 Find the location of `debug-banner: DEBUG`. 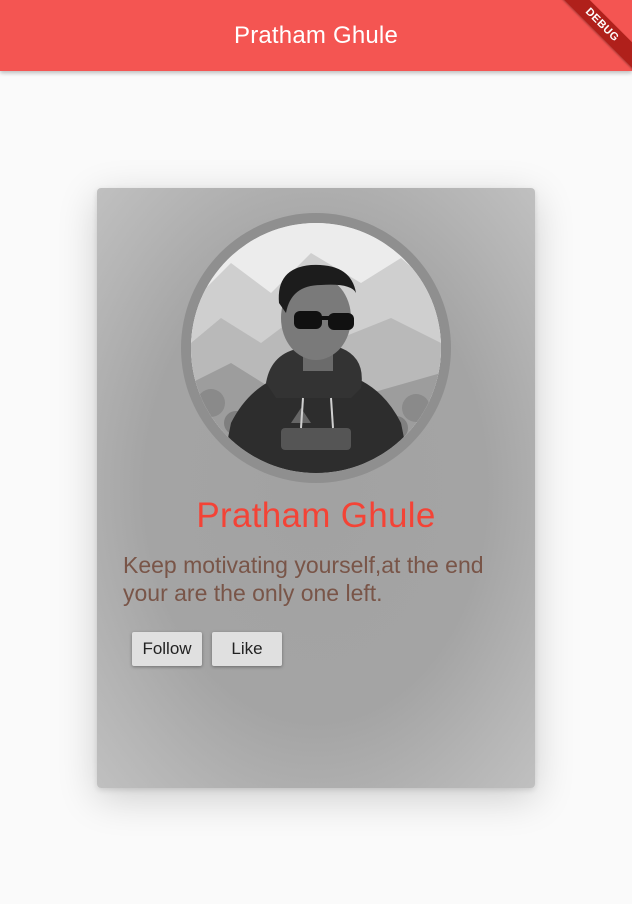

debug-banner: DEBUG is located at coordinates (592, 40).